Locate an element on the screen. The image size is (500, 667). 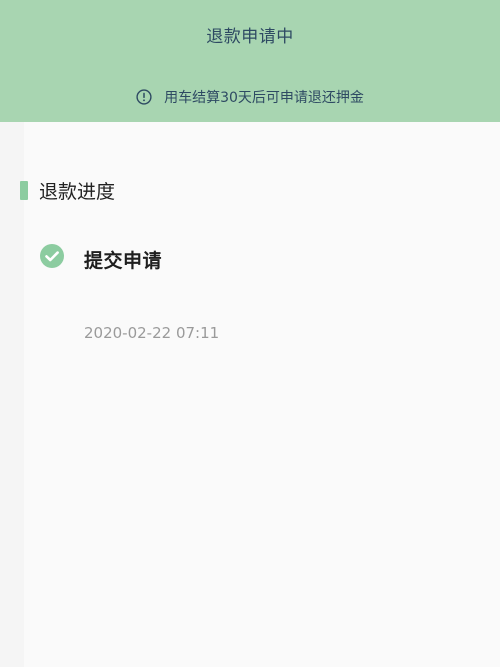
step-timestamp: 2020-02-22 07:11 is located at coordinates (152, 333).